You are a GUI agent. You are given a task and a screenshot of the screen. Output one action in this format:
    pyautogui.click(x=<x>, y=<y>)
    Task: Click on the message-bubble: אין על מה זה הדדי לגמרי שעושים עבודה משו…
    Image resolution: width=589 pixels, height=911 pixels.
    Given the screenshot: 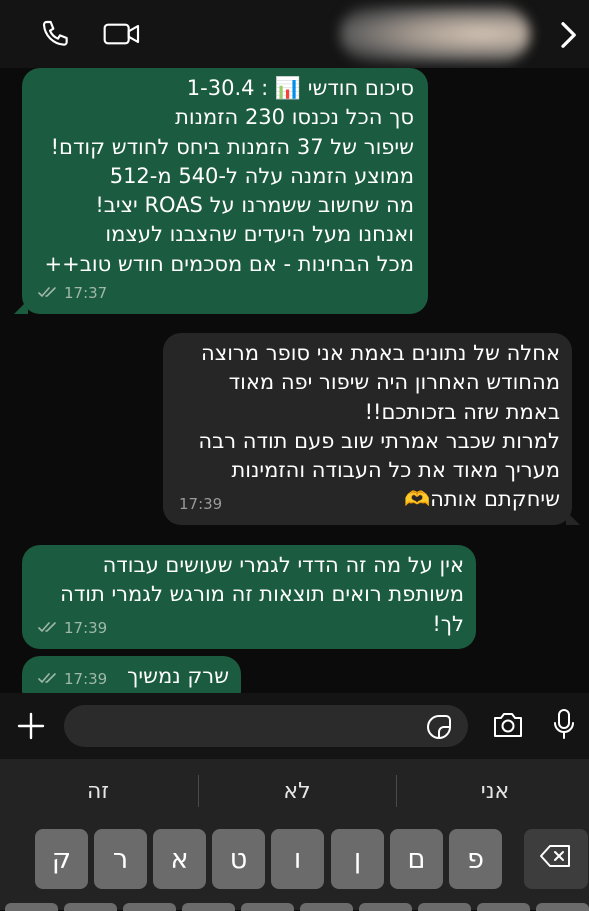 What is the action you would take?
    pyautogui.click(x=249, y=597)
    